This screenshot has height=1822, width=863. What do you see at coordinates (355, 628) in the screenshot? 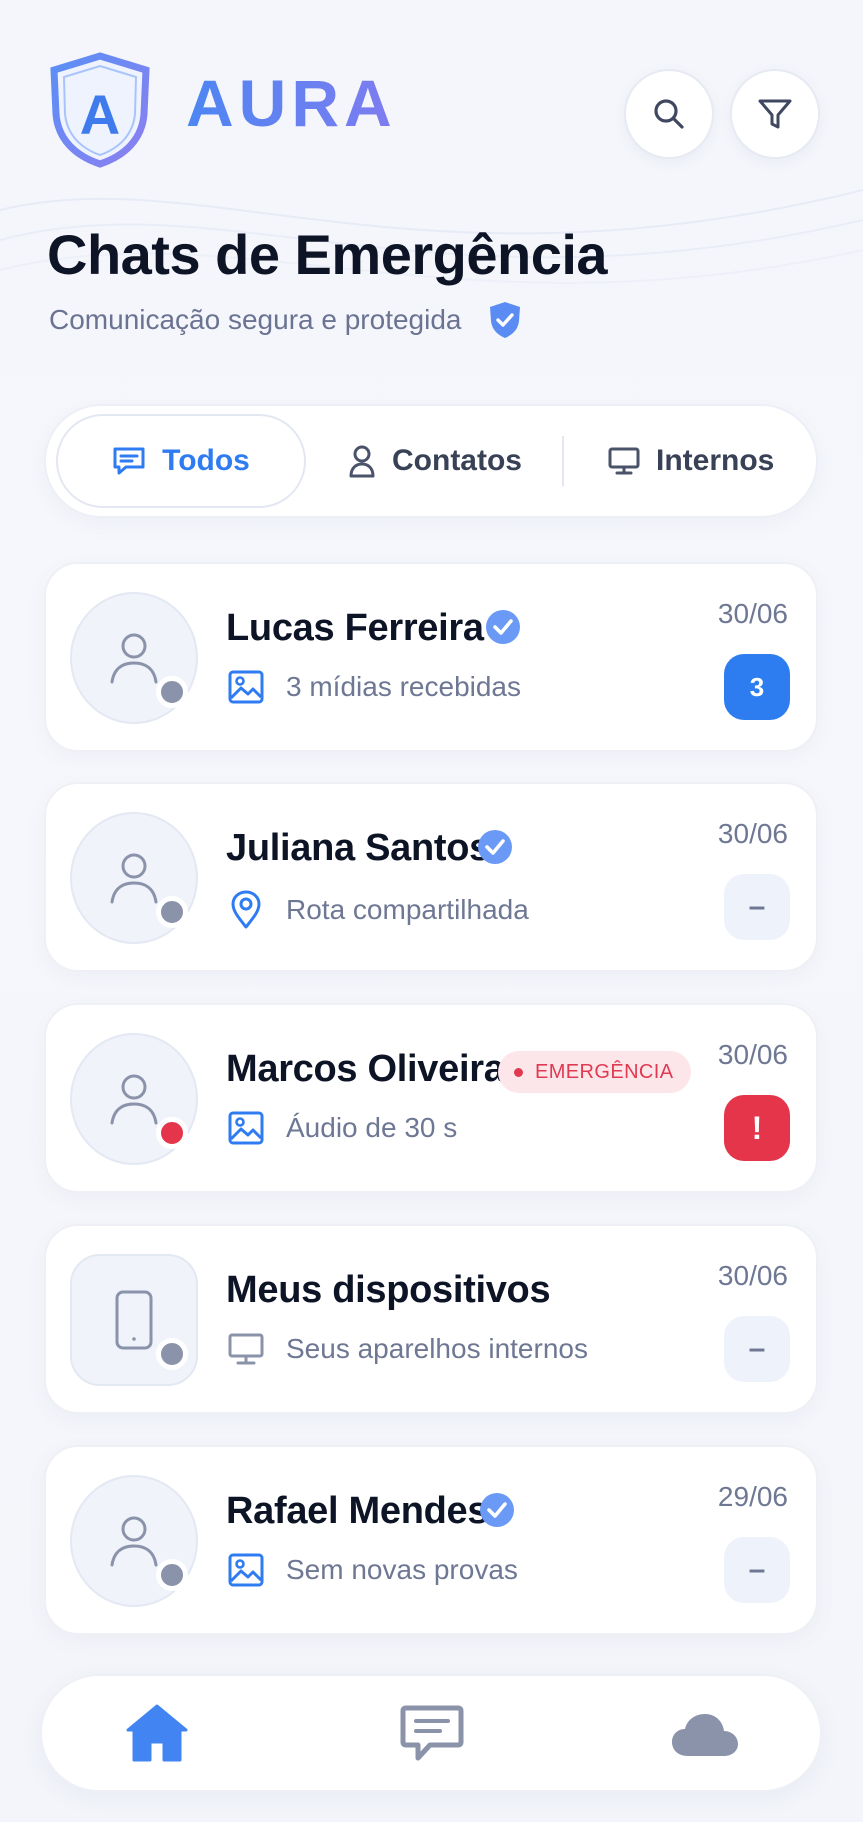
I see `contact-name: Lucas Ferreira` at bounding box center [355, 628].